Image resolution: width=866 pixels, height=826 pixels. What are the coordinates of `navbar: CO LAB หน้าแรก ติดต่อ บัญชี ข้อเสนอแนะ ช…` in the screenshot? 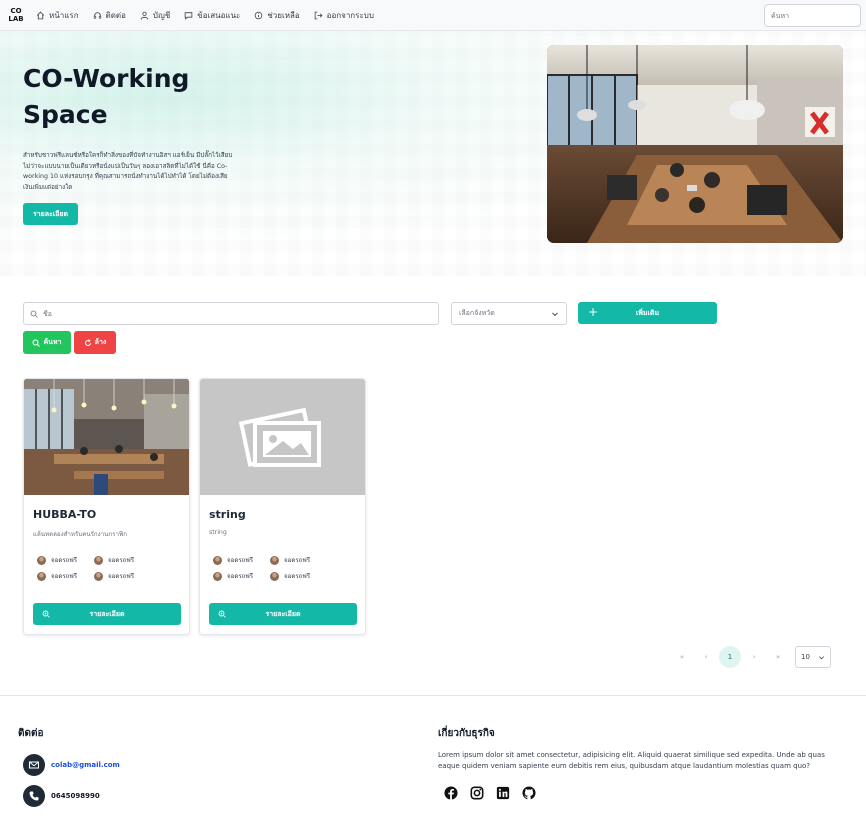 It's located at (433, 15).